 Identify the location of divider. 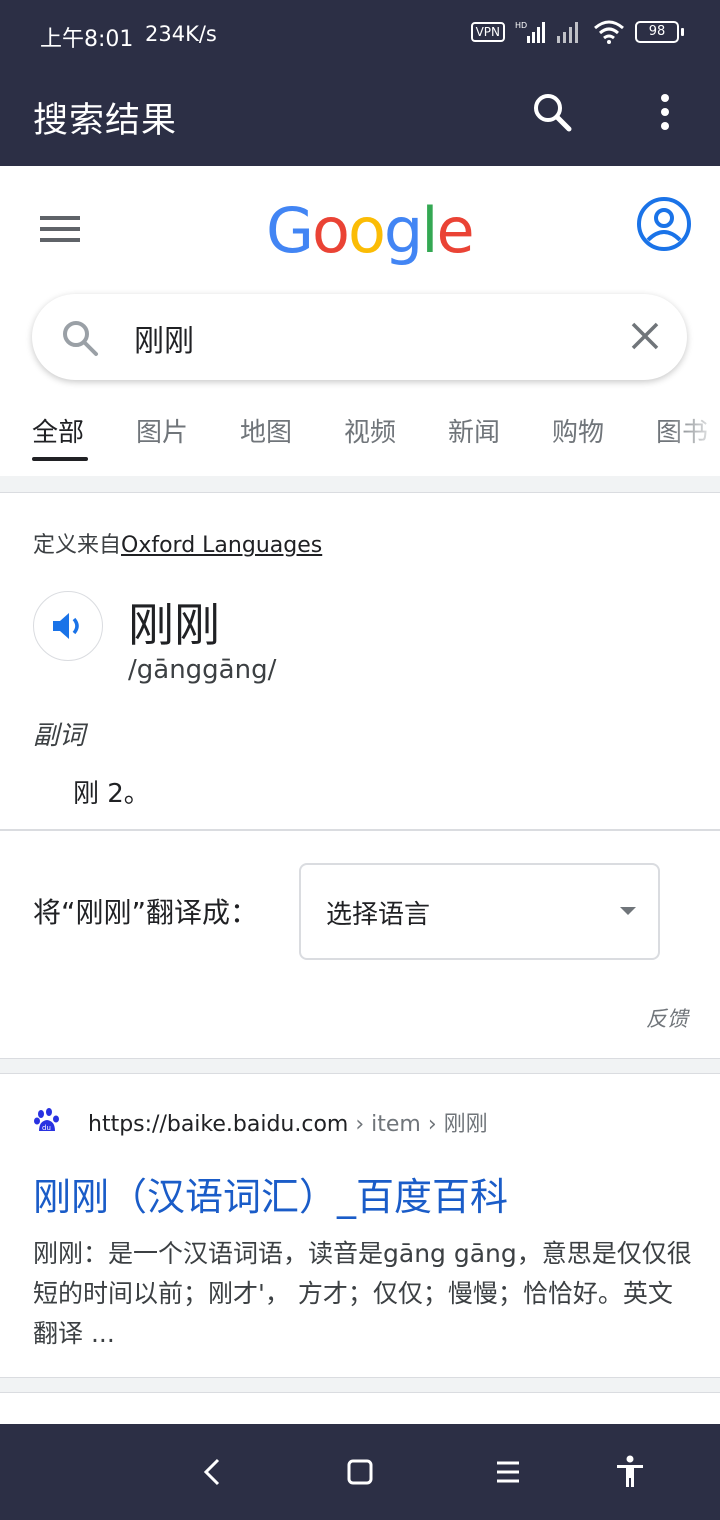
(360, 830).